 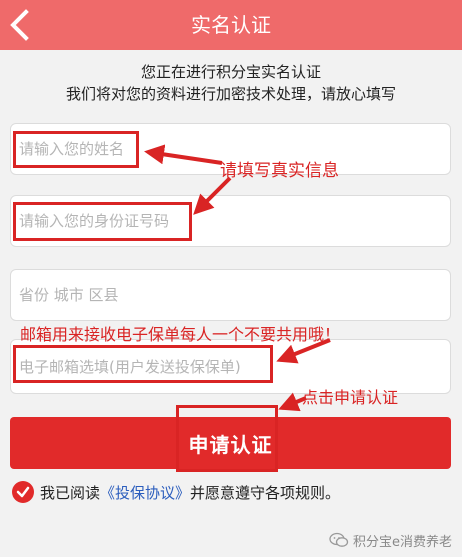 I want to click on checkmark-icon, so click(x=23, y=492).